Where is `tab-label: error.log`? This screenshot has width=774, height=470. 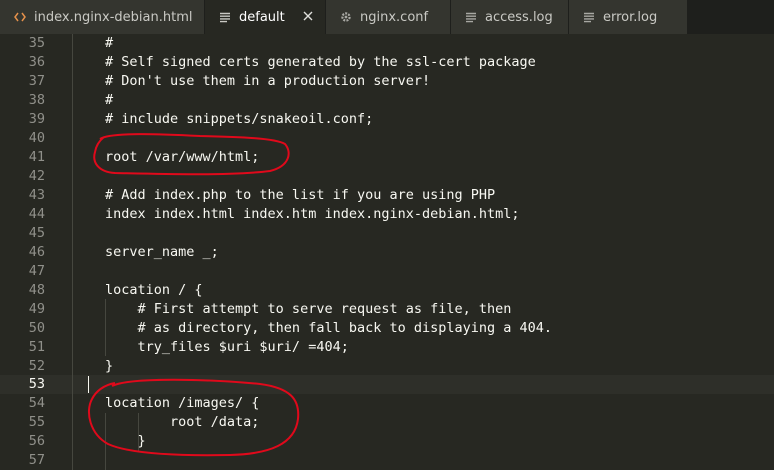 tab-label: error.log is located at coordinates (630, 17).